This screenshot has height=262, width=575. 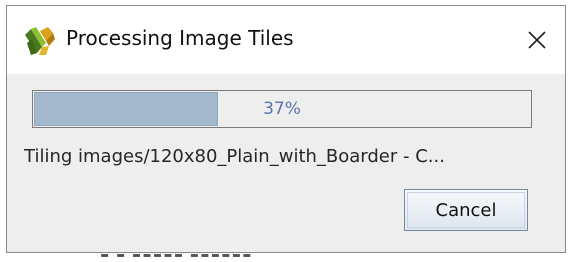 I want to click on background-window-text: ▪ ▪ ▪▪▪▪▪ ▪▪▪▪▪▪, so click(x=200, y=258).